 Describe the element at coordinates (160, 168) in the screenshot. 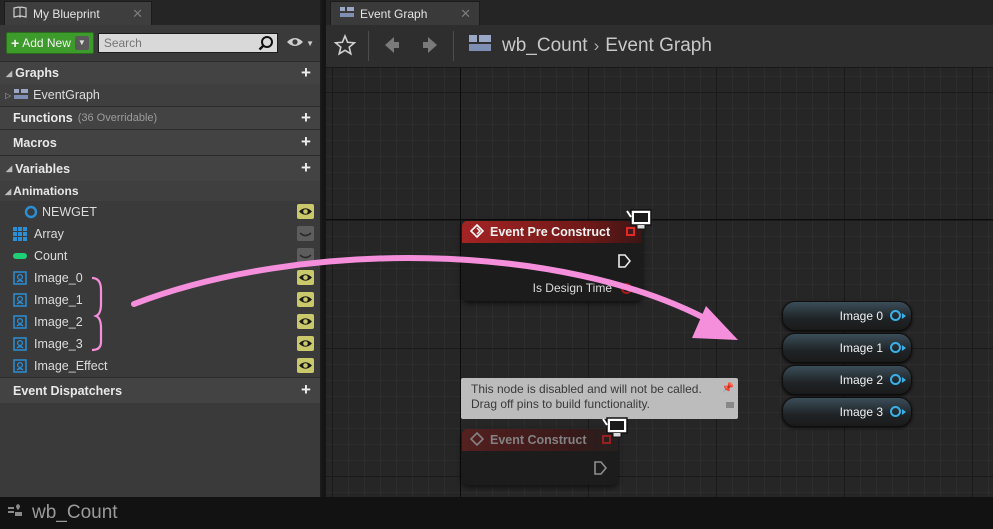

I see `variables-section-header: ◢ Variables +` at that location.